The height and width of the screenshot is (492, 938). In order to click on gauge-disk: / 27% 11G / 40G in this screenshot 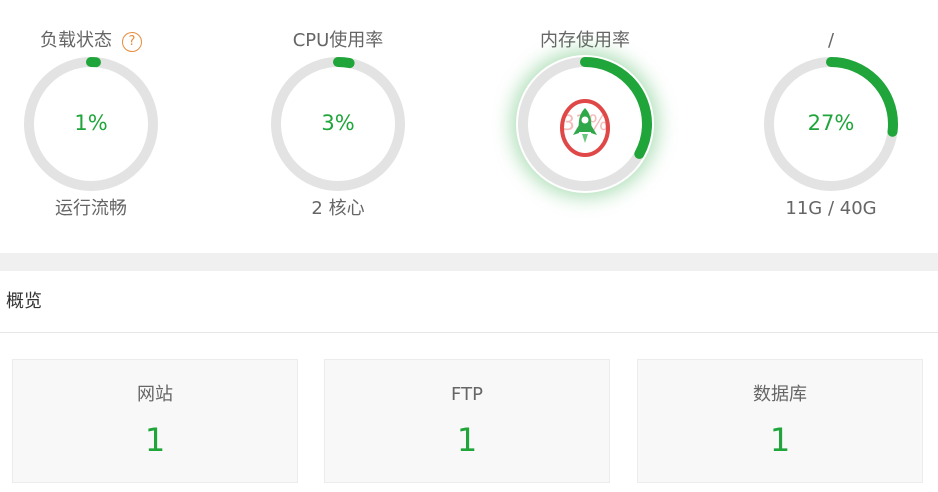, I will do `click(831, 126)`.